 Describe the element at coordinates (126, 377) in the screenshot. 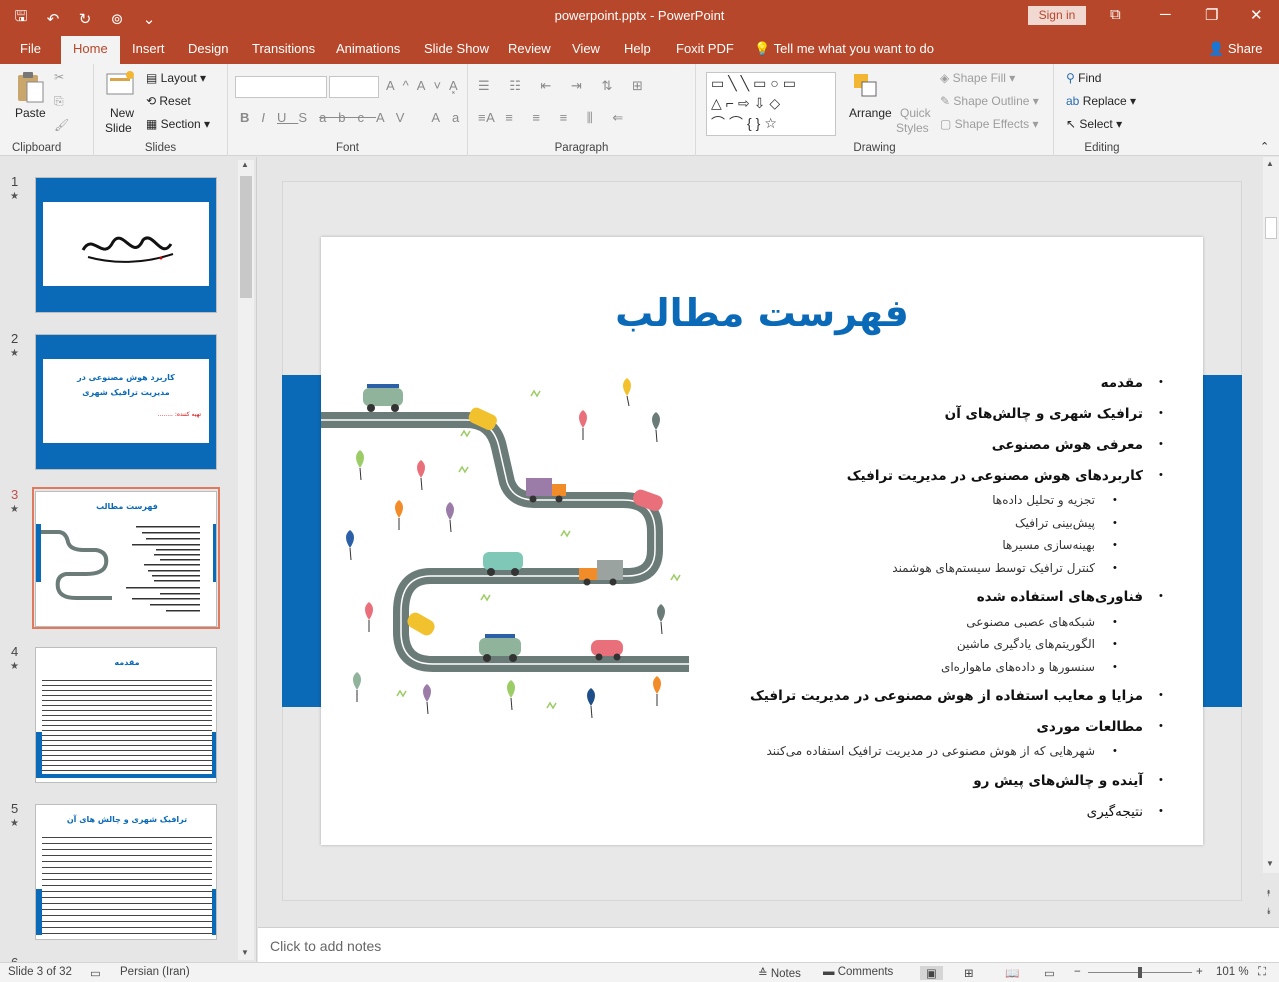

I see `thumb-2-line1: کاربرد هوش مصنوعی در` at that location.